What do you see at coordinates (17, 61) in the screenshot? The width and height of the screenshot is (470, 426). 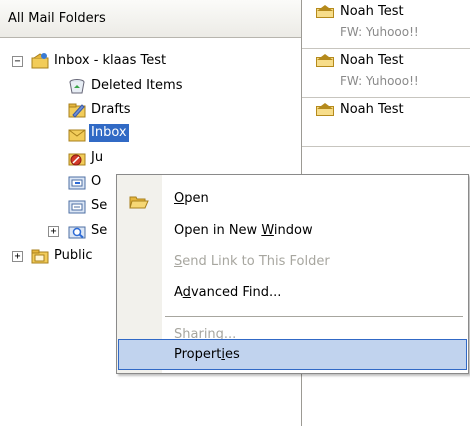 I see `collapse-icon: −` at bounding box center [17, 61].